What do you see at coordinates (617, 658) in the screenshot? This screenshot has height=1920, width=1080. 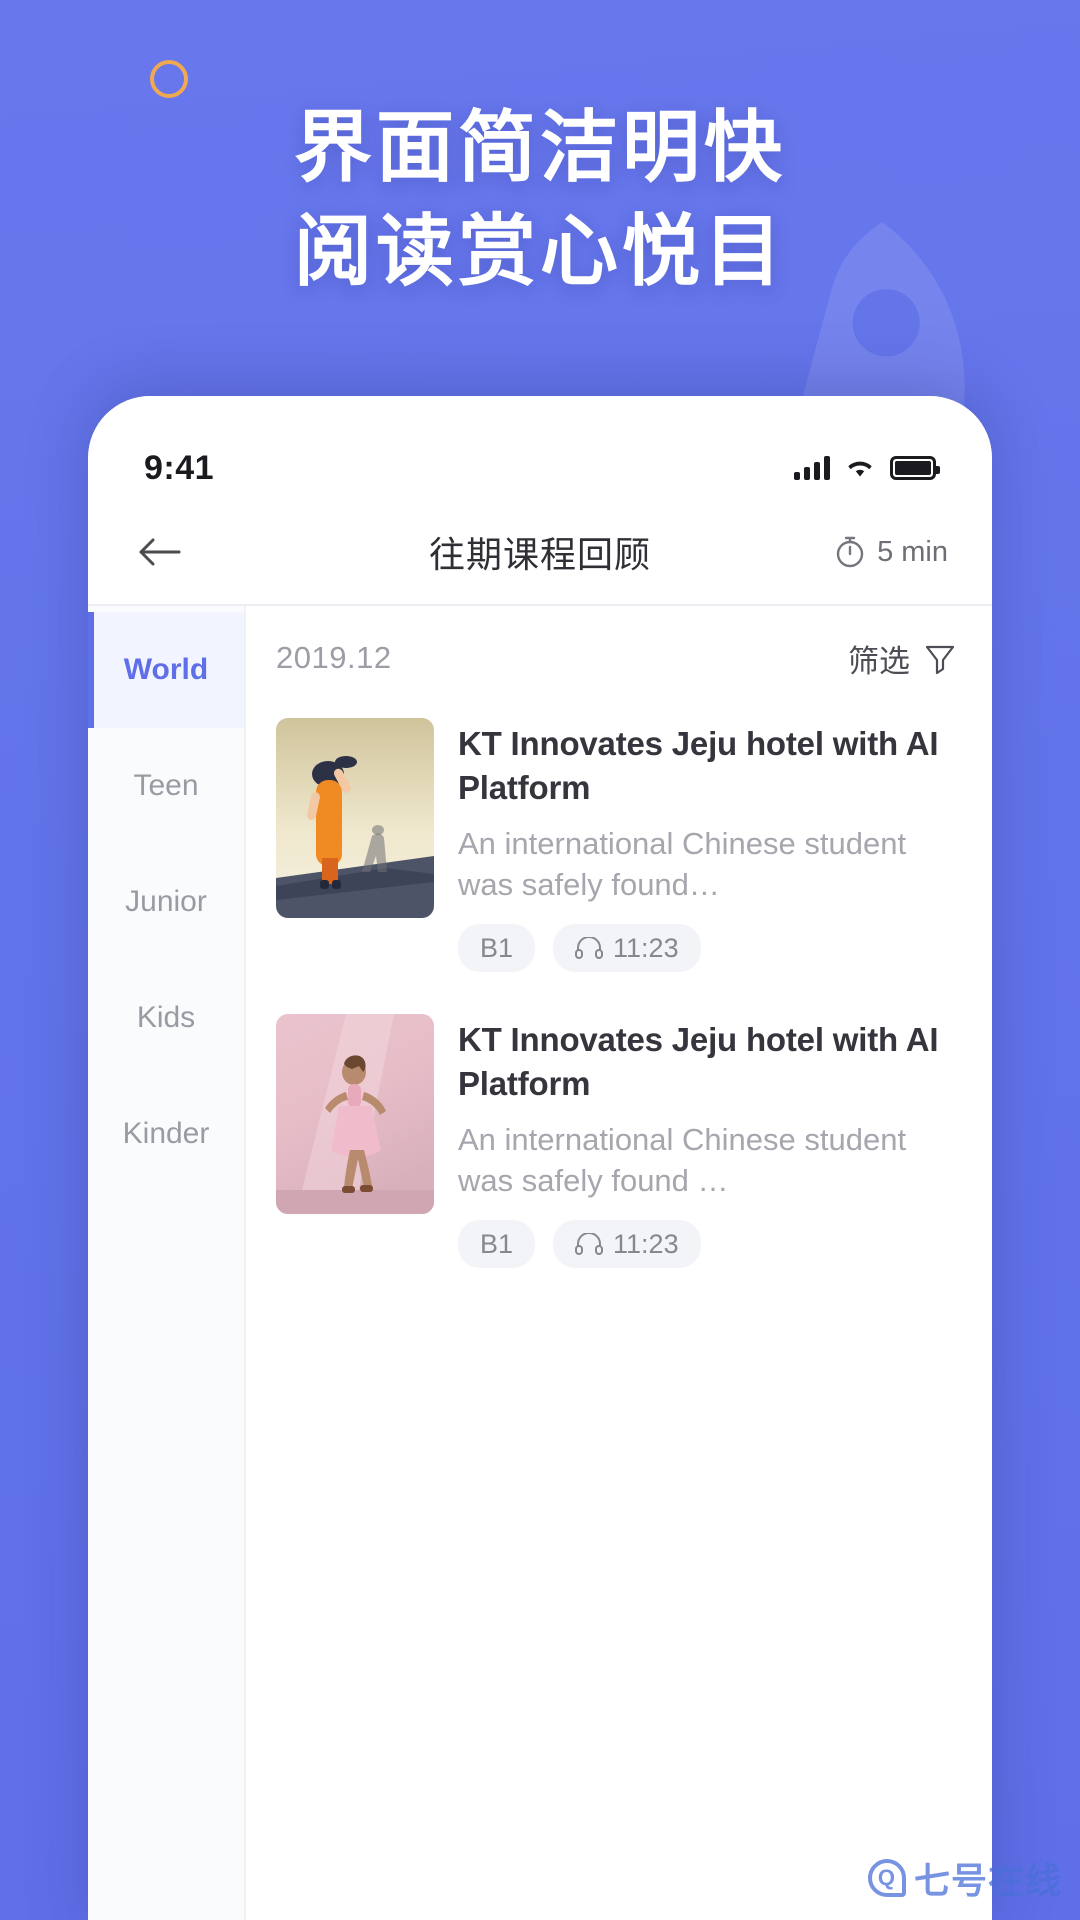 I see `list-header: 2019.12 筛选` at bounding box center [617, 658].